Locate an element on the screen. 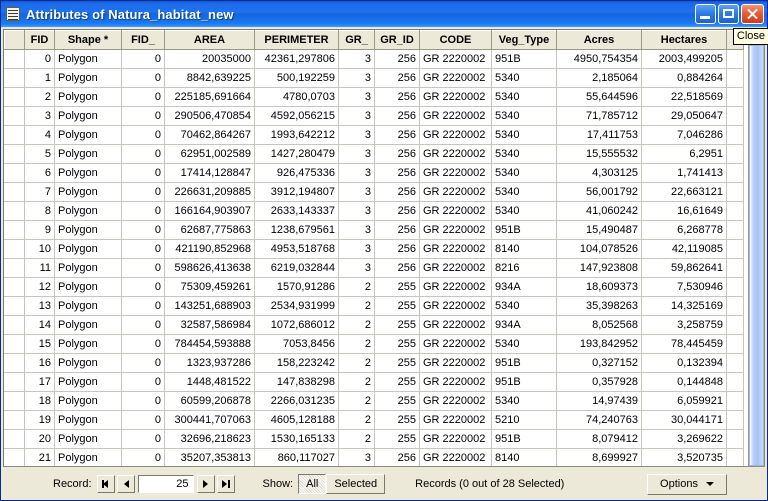 This screenshot has height=501, width=768. minimize-button is located at coordinates (705, 14).